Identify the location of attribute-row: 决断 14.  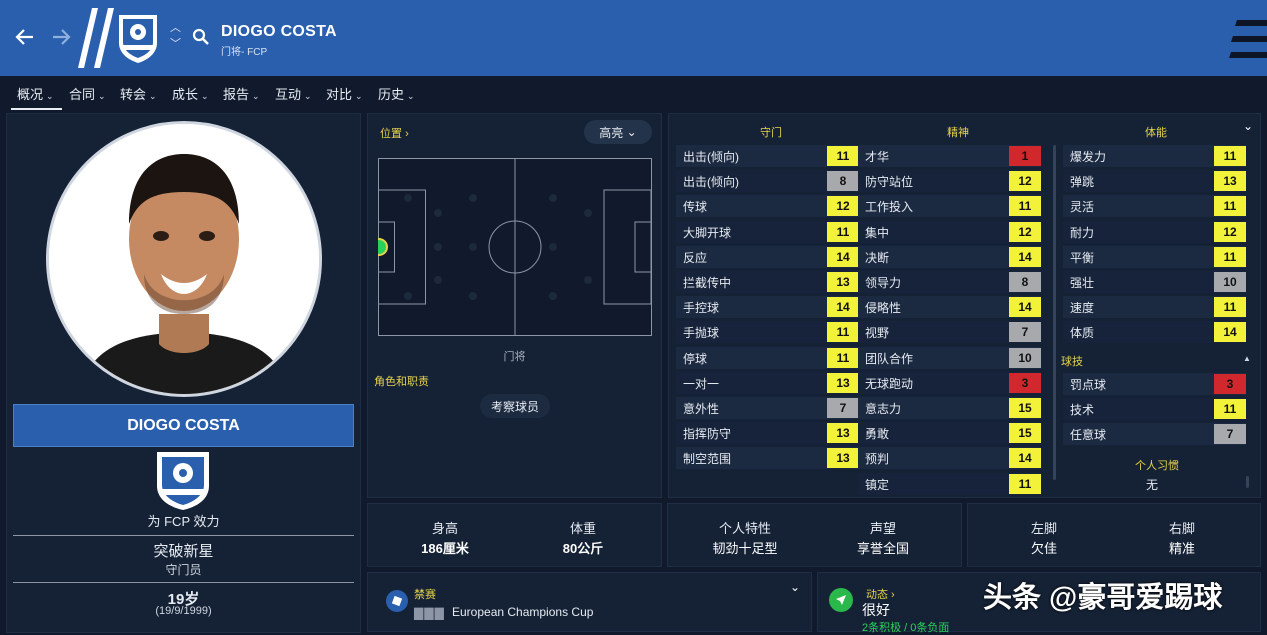
(949, 256).